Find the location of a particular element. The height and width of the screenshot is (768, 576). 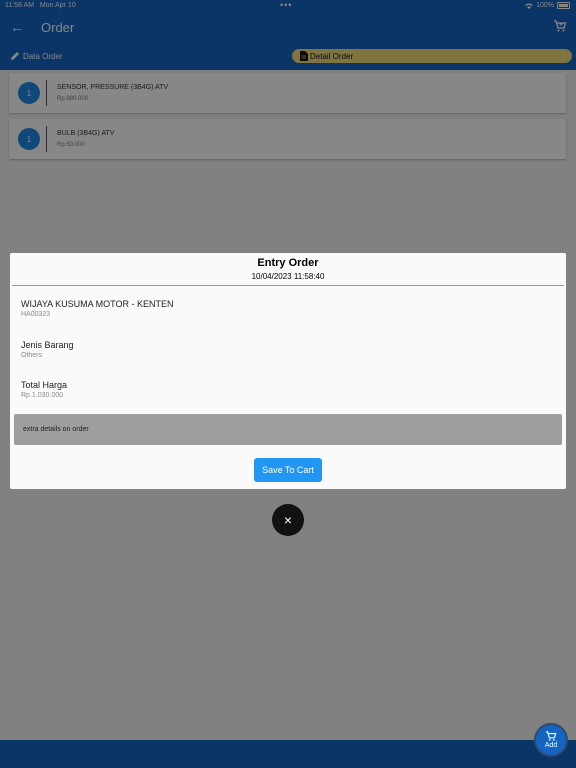

fab-label: Add is located at coordinates (551, 745).